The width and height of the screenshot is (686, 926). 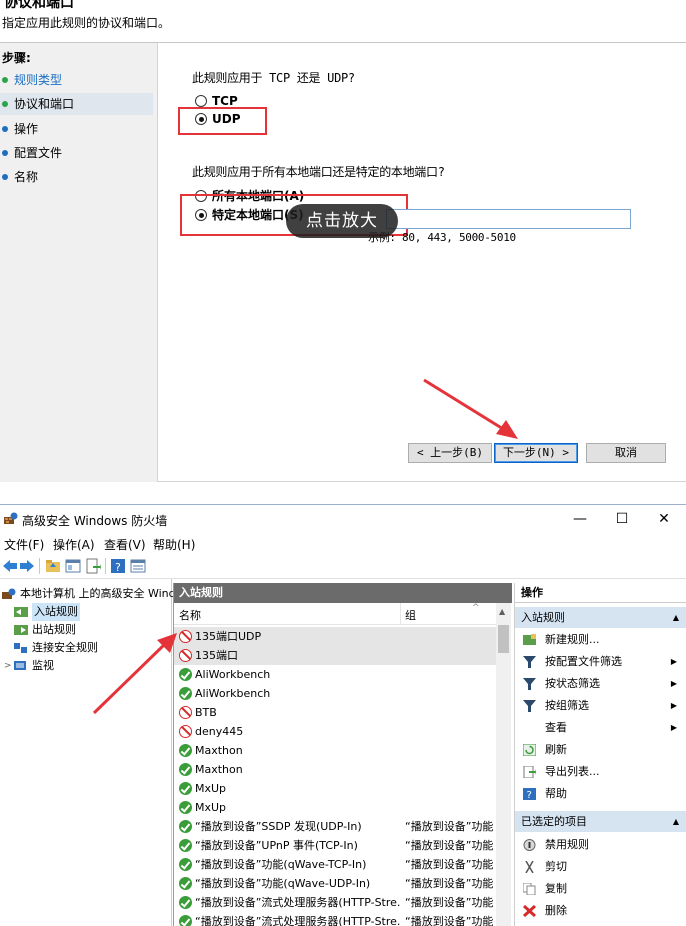 What do you see at coordinates (449, 902) in the screenshot?
I see `rule-group: “播放到设备”功能` at bounding box center [449, 902].